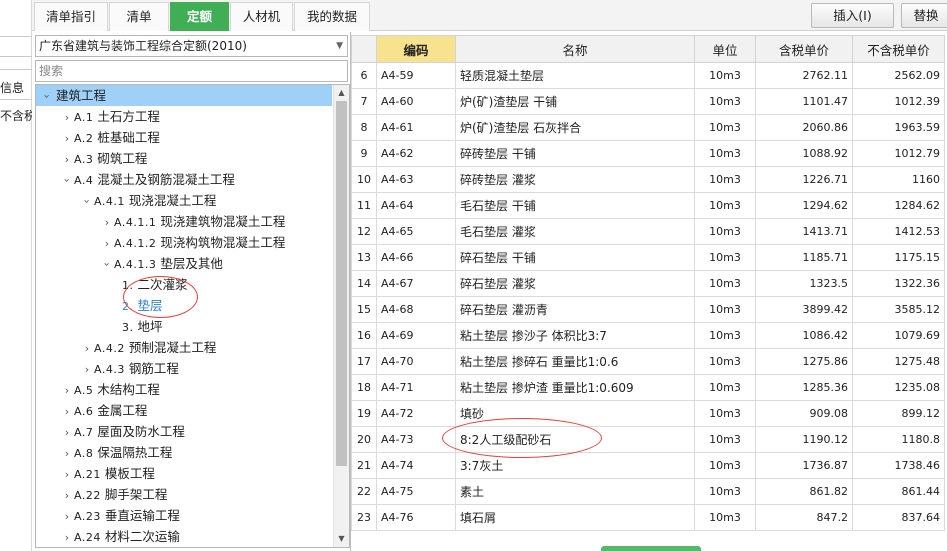  Describe the element at coordinates (575, 75) in the screenshot. I see `quota-name-cell: 轻质混凝土垫层` at that location.